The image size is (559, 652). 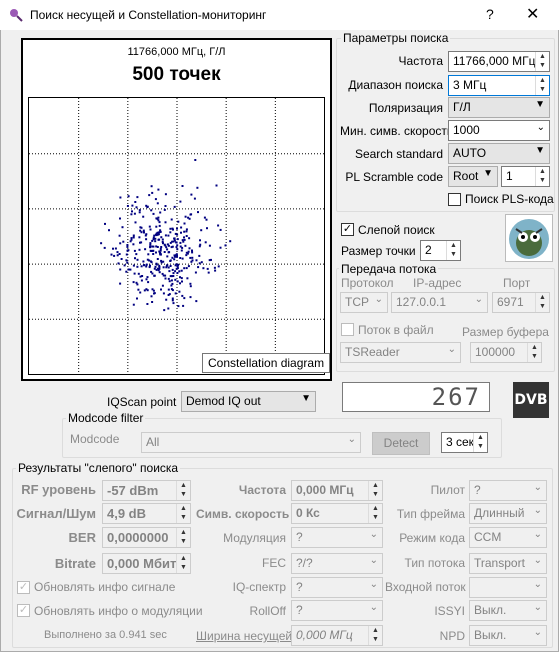 What do you see at coordinates (499, 130) in the screenshot?
I see `minsr-select: 1000 ⌄` at bounding box center [499, 130].